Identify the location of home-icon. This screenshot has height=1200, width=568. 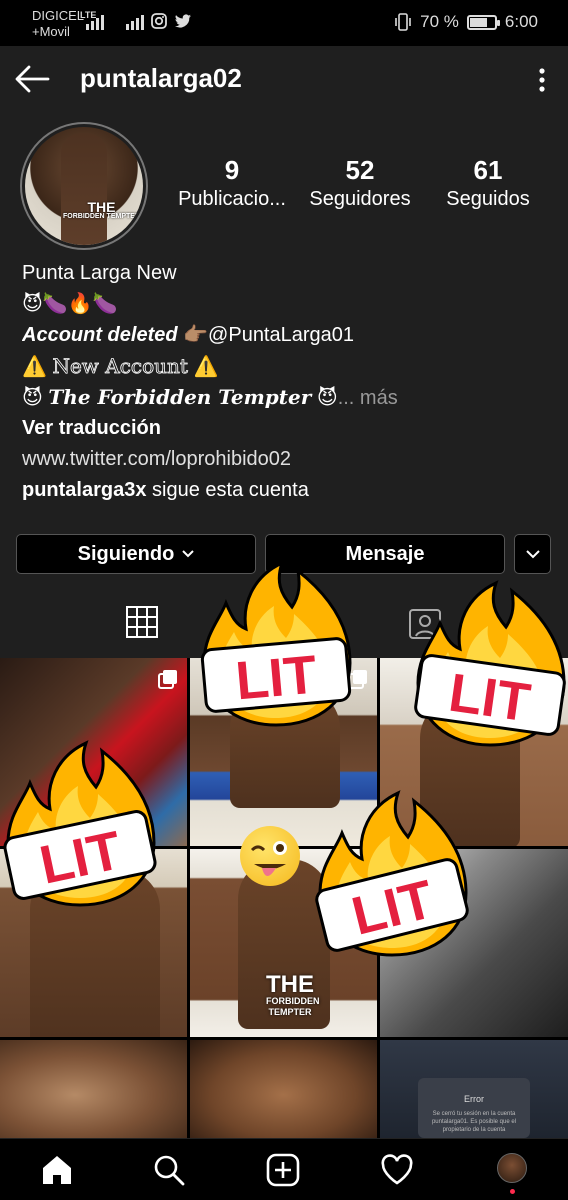
(57, 1170).